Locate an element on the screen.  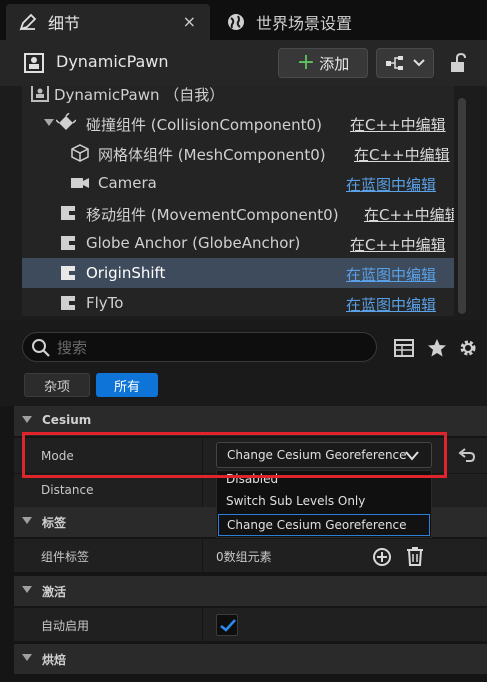
reset-to-default-icon is located at coordinates (467, 455).